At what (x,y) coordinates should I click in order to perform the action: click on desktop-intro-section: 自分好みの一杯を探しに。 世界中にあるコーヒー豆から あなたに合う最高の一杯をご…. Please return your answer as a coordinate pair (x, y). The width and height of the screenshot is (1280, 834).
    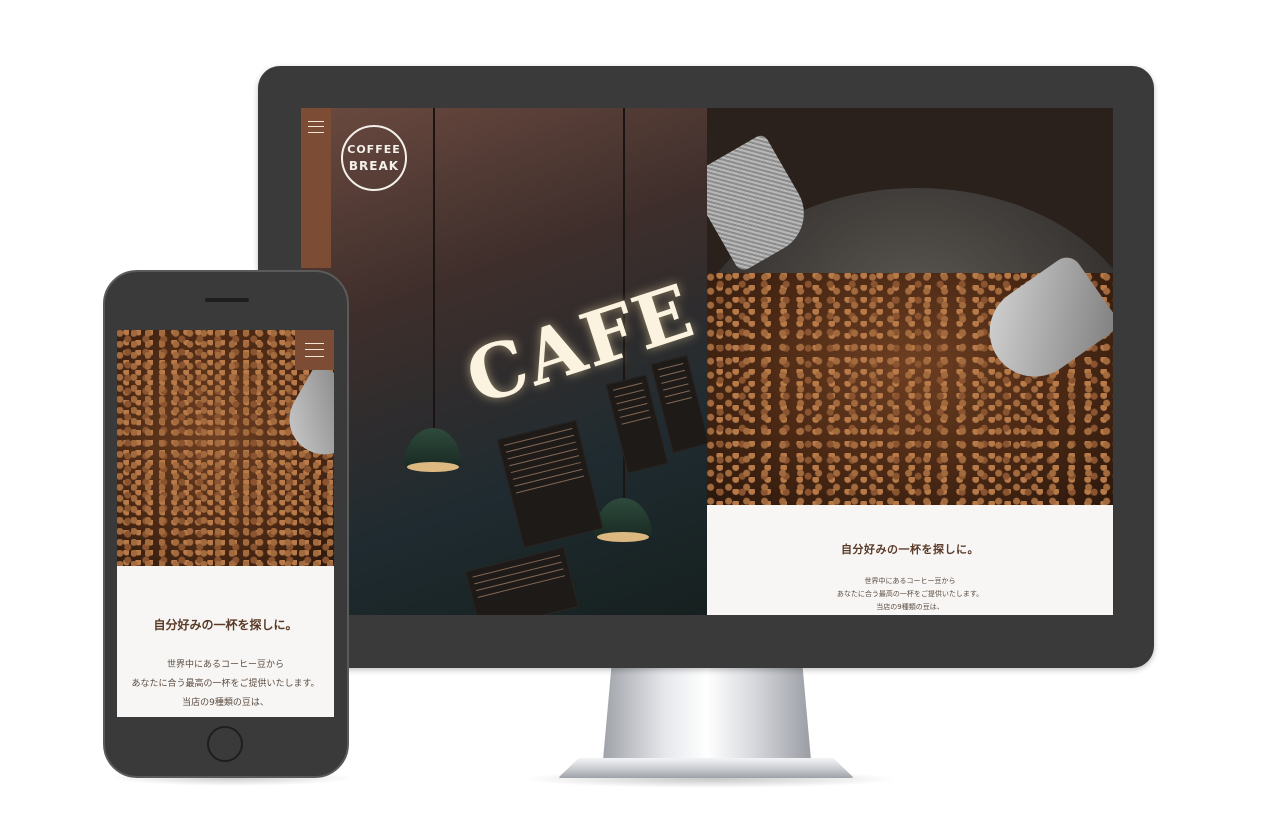
    Looking at the image, I should click on (910, 560).